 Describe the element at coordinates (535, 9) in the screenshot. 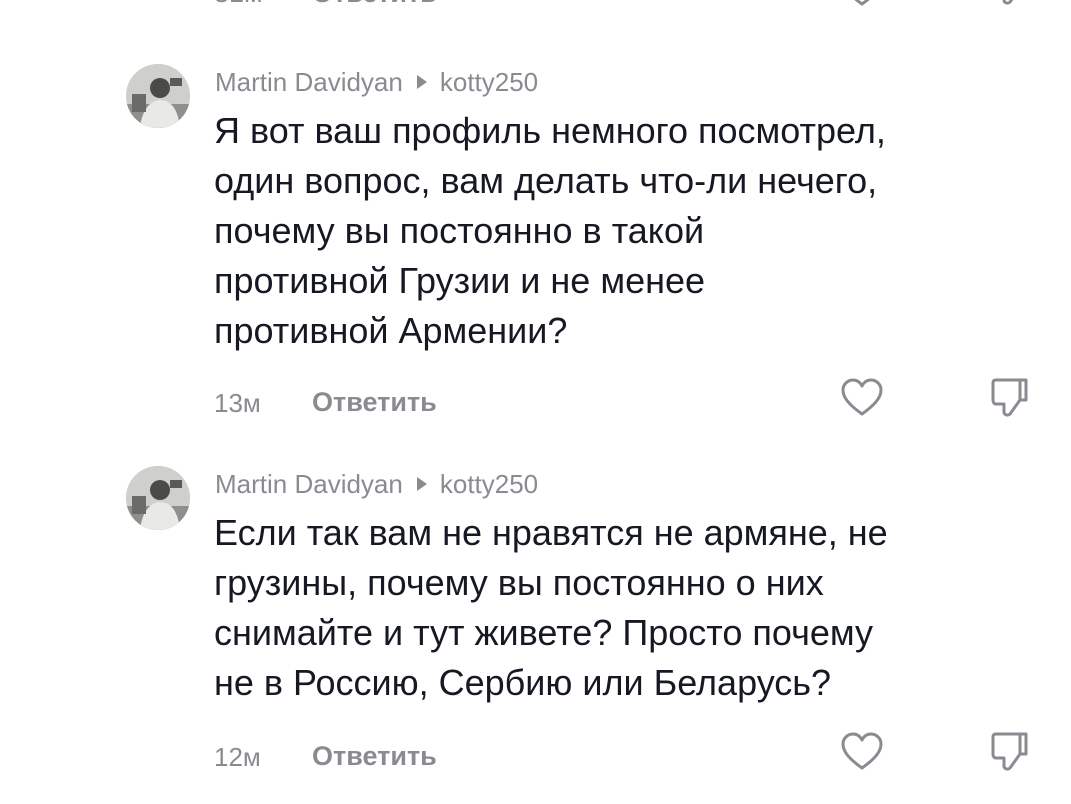

I see `previous-comment-actions: 31м Ответить` at that location.